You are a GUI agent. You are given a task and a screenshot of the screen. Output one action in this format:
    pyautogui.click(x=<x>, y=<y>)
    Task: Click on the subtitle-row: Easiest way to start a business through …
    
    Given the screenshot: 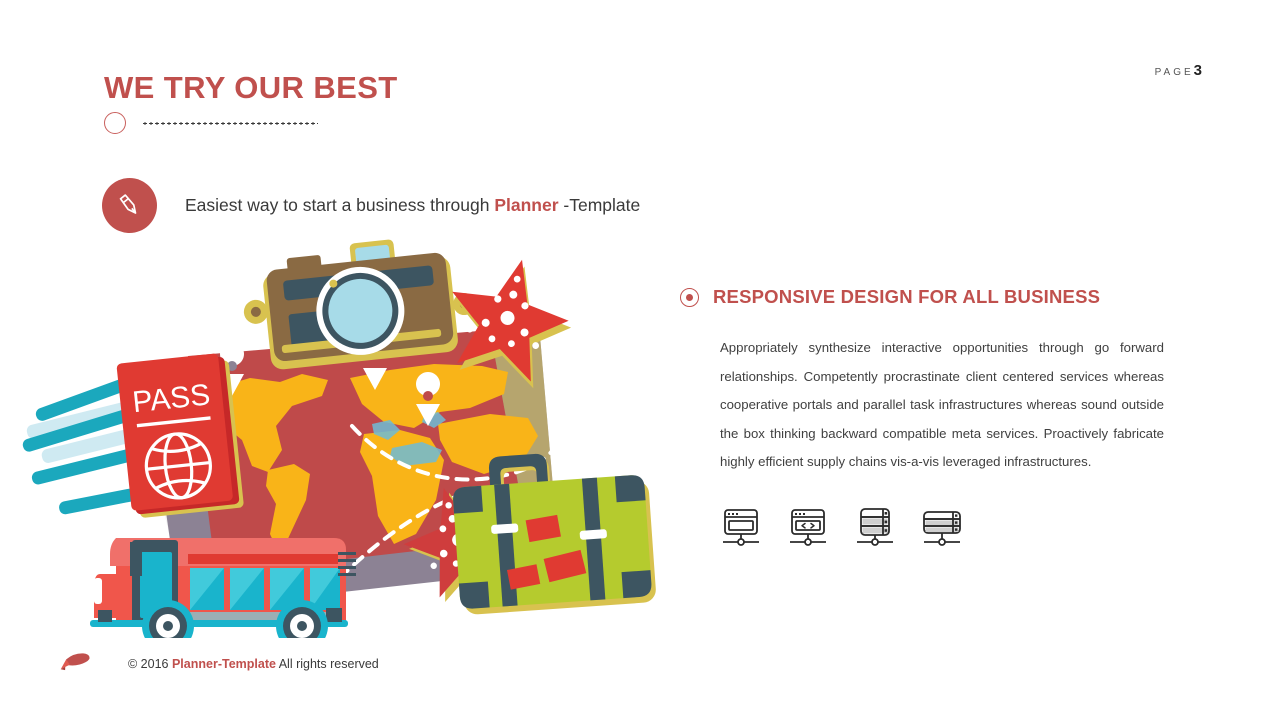 What is the action you would take?
    pyautogui.click(x=371, y=205)
    